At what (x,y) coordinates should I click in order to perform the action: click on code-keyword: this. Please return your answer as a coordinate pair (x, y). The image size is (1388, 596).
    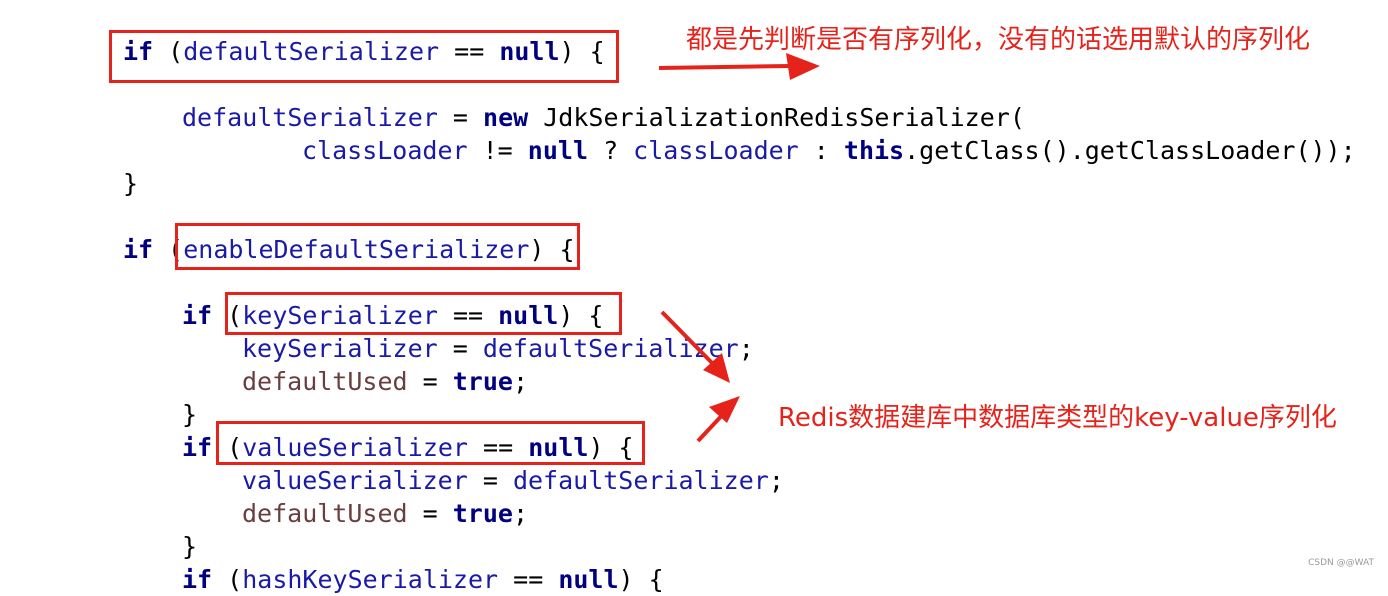
    Looking at the image, I should click on (874, 150).